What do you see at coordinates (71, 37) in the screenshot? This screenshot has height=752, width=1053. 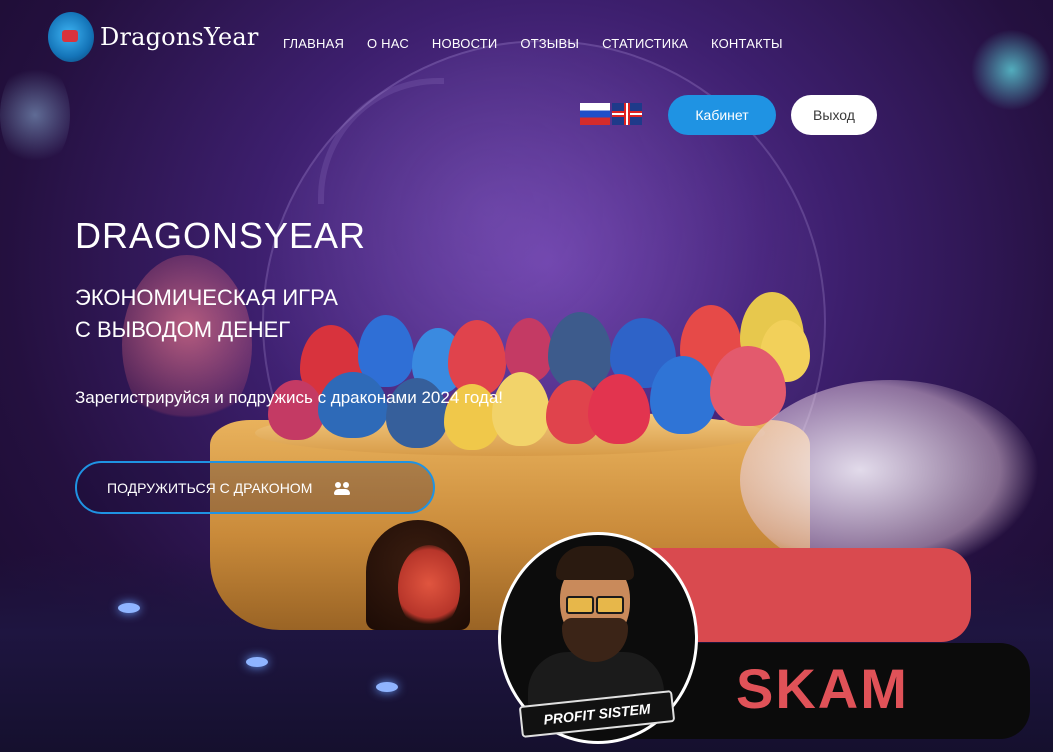 I see `dragon-logo-icon` at bounding box center [71, 37].